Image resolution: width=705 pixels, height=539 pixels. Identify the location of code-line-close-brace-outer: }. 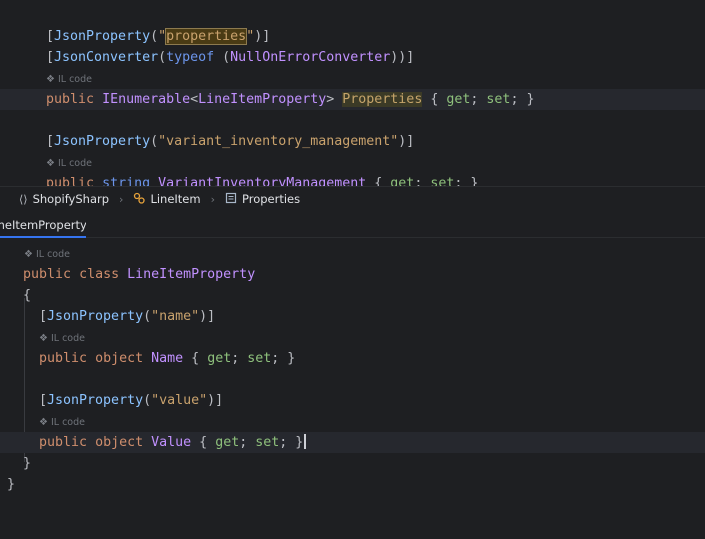
(352, 484).